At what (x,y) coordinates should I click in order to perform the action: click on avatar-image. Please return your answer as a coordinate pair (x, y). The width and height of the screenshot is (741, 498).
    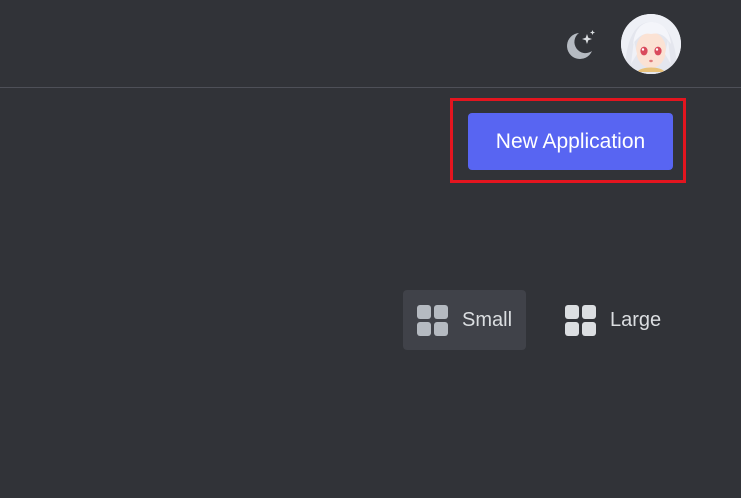
    Looking at the image, I should click on (651, 44).